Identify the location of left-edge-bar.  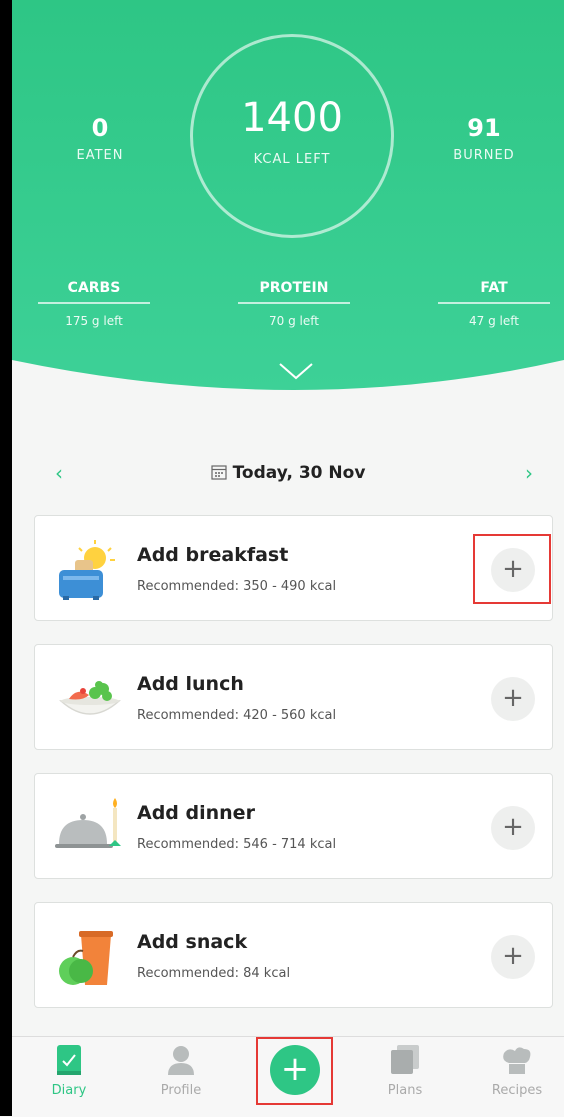
(6, 558).